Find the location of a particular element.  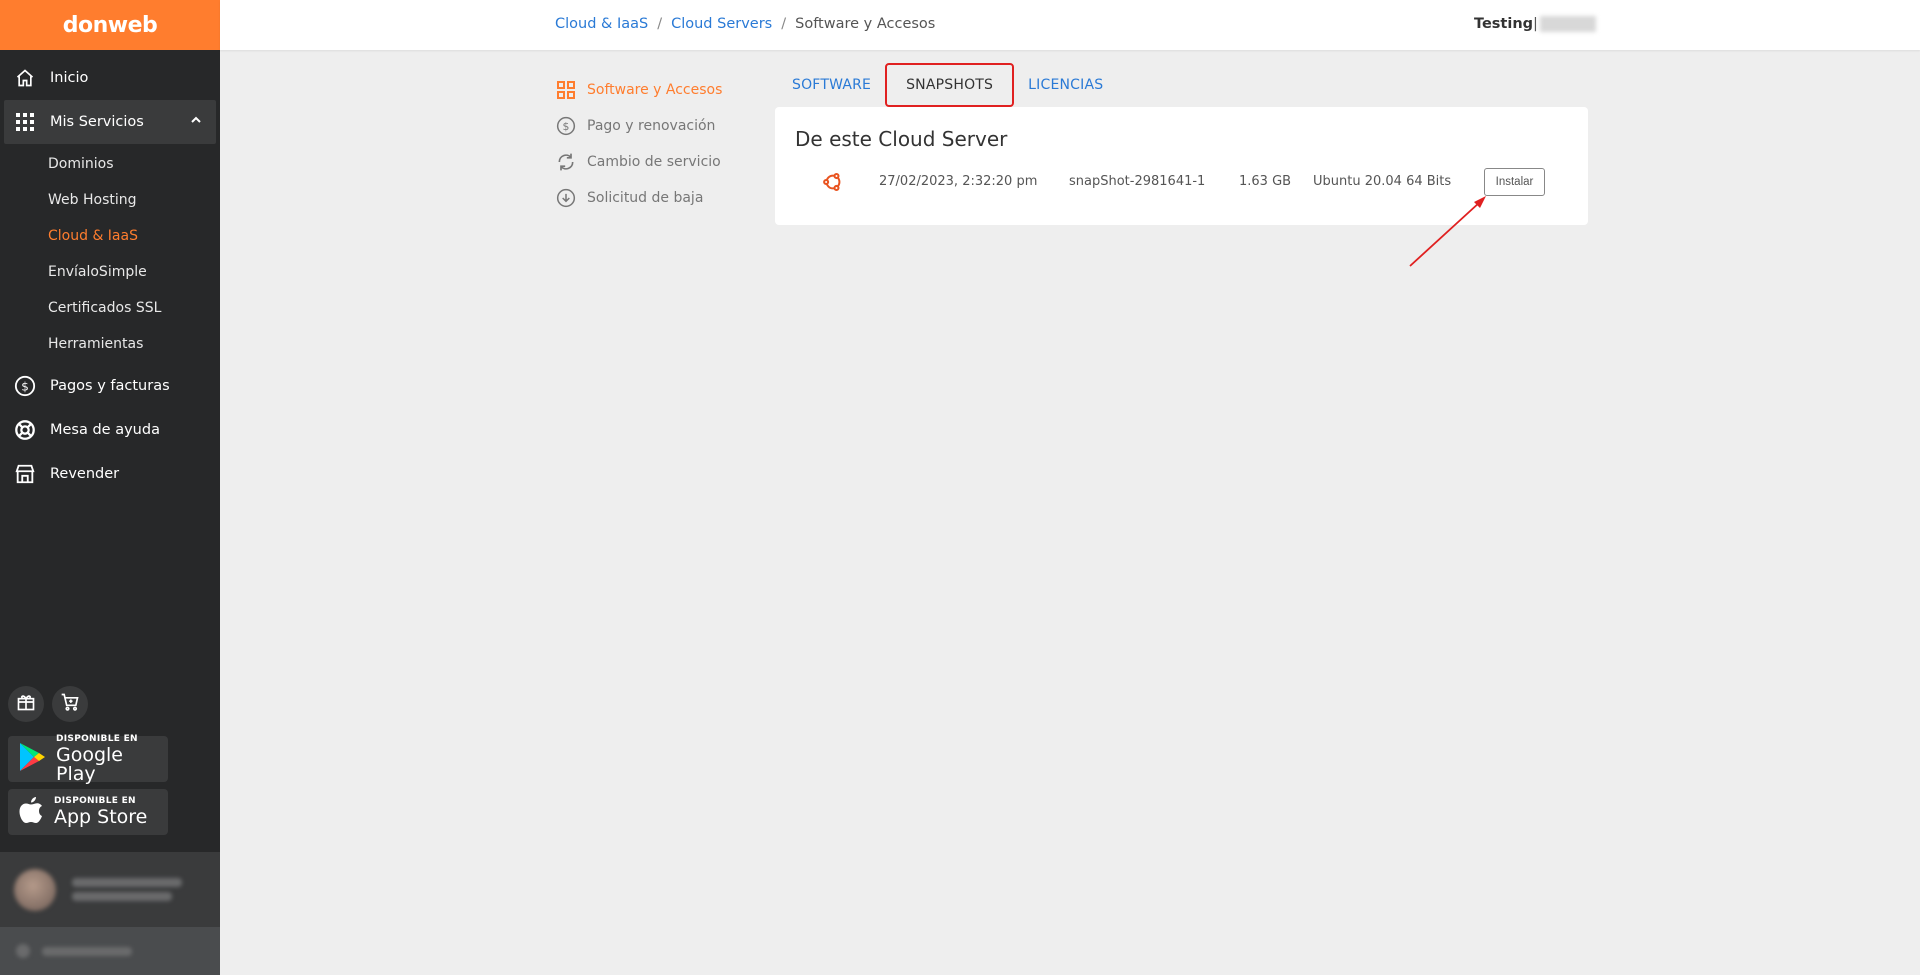

blurred-text is located at coordinates (87, 951).